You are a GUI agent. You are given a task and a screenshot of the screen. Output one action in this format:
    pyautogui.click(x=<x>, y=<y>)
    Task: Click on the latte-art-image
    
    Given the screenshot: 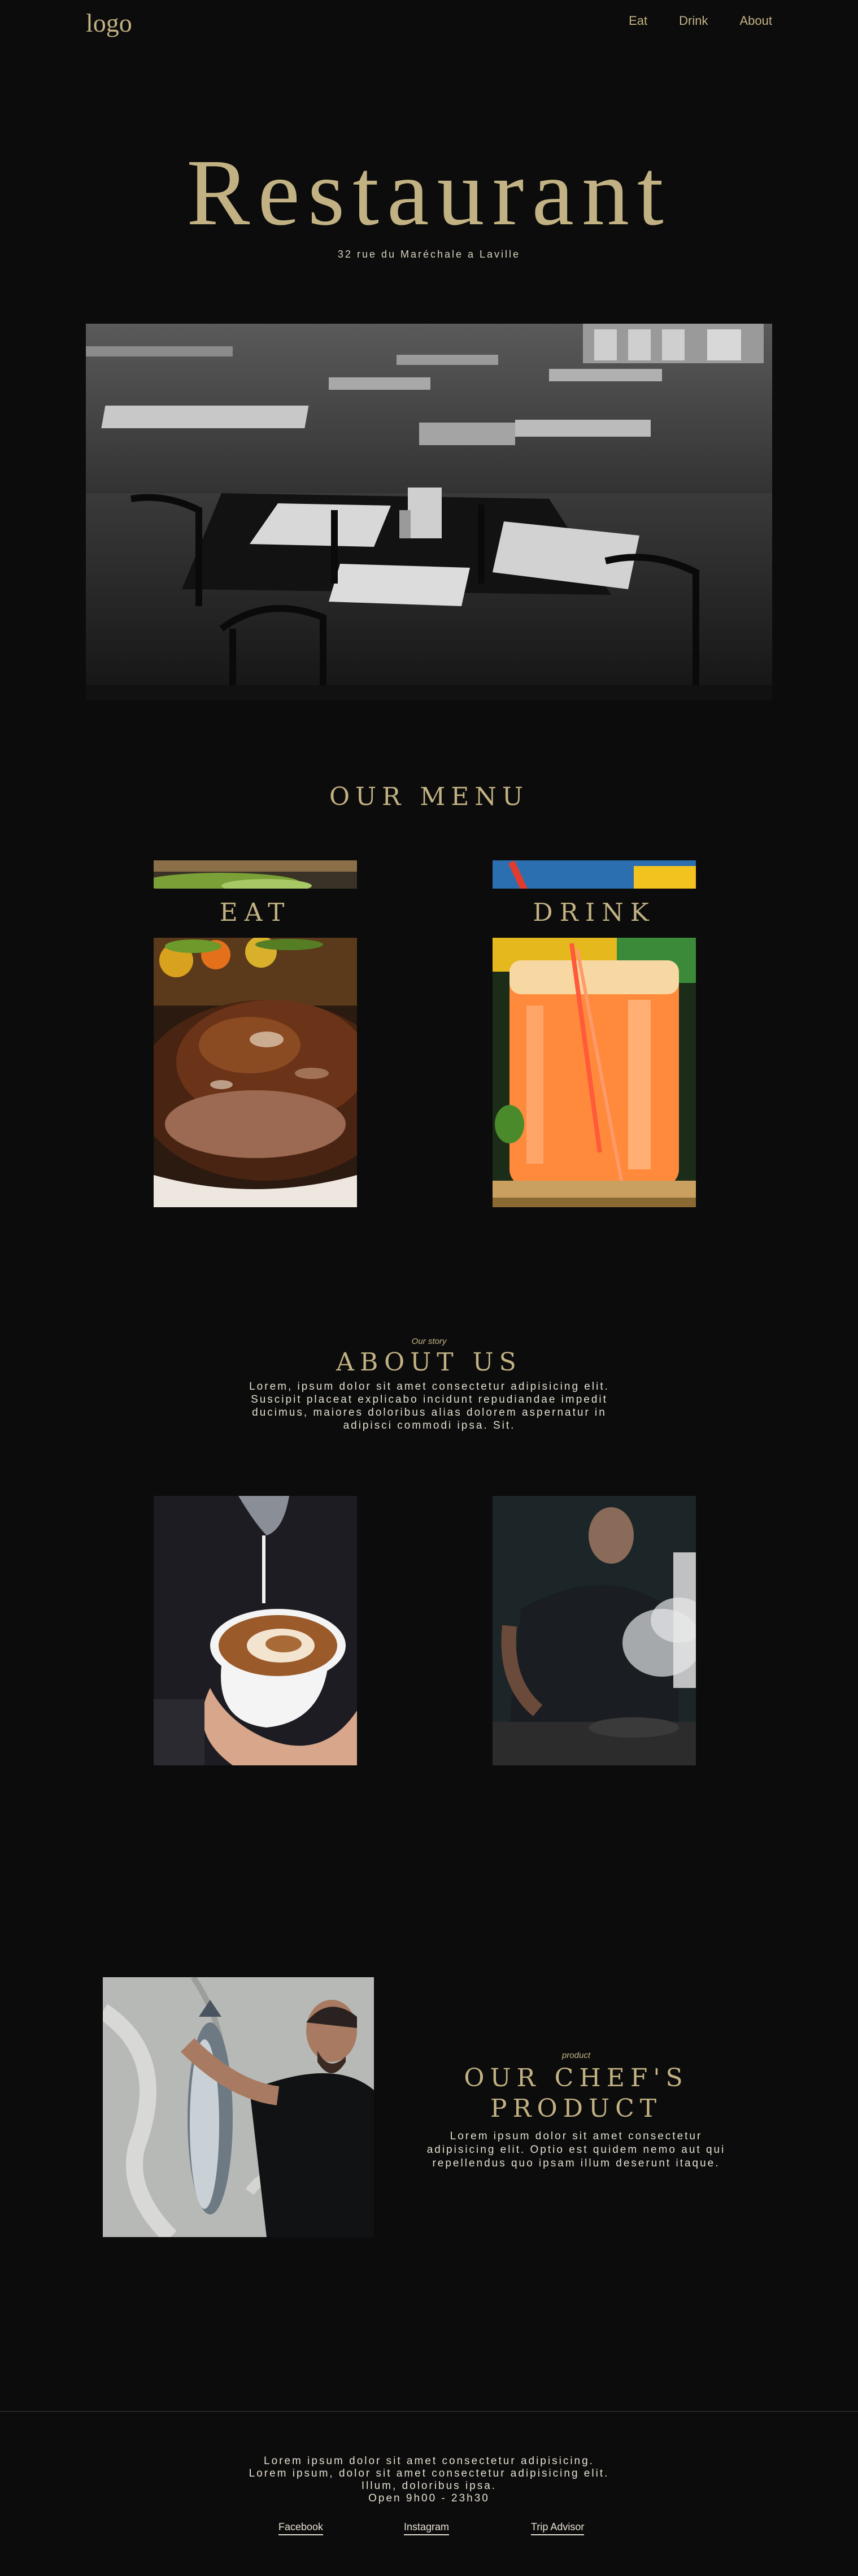 What is the action you would take?
    pyautogui.click(x=255, y=1630)
    